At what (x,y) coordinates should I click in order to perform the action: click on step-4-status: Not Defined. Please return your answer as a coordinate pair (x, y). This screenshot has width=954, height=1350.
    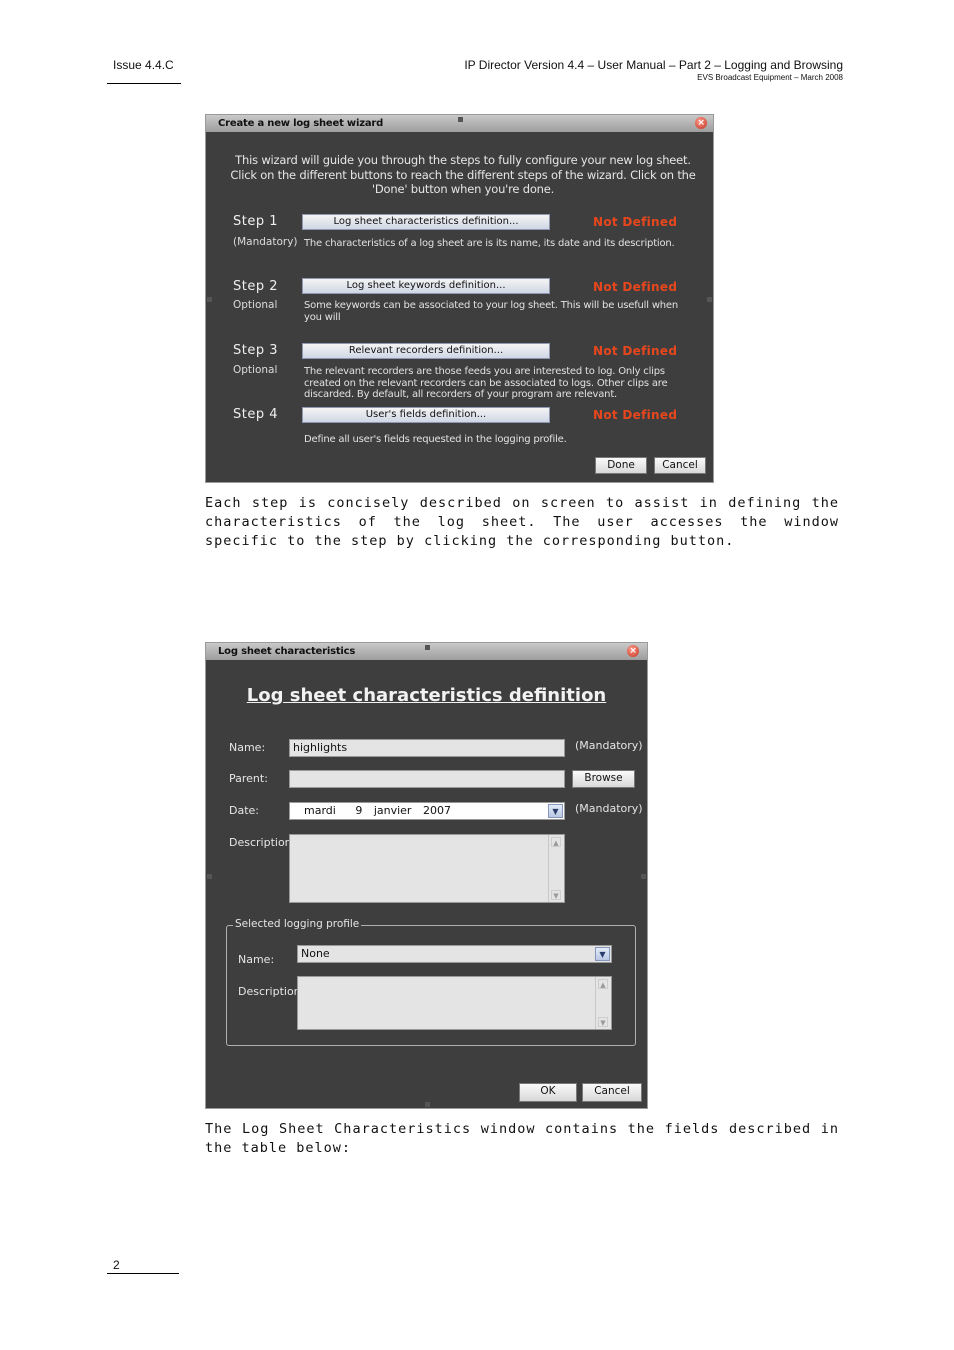
    Looking at the image, I should click on (635, 415).